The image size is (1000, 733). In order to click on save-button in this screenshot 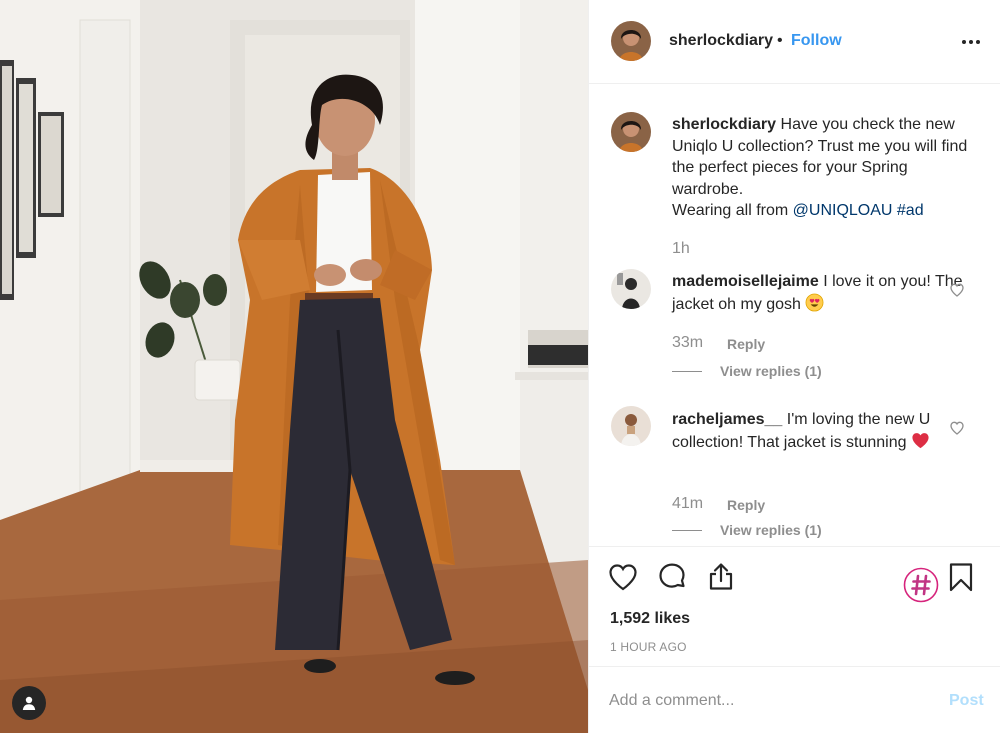, I will do `click(961, 577)`.